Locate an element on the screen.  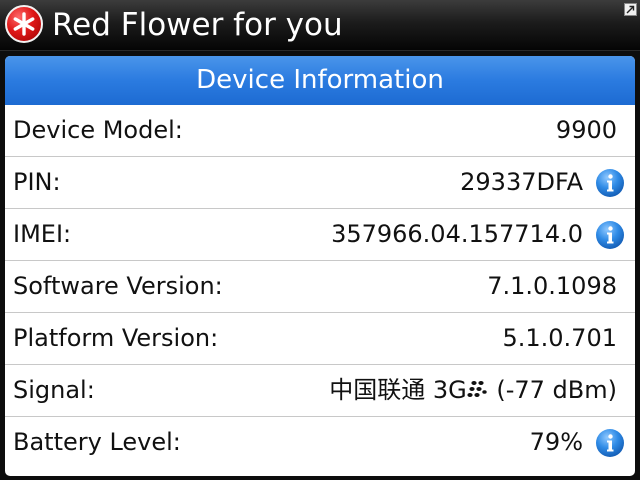
row-label: Device Model: is located at coordinates (98, 130).